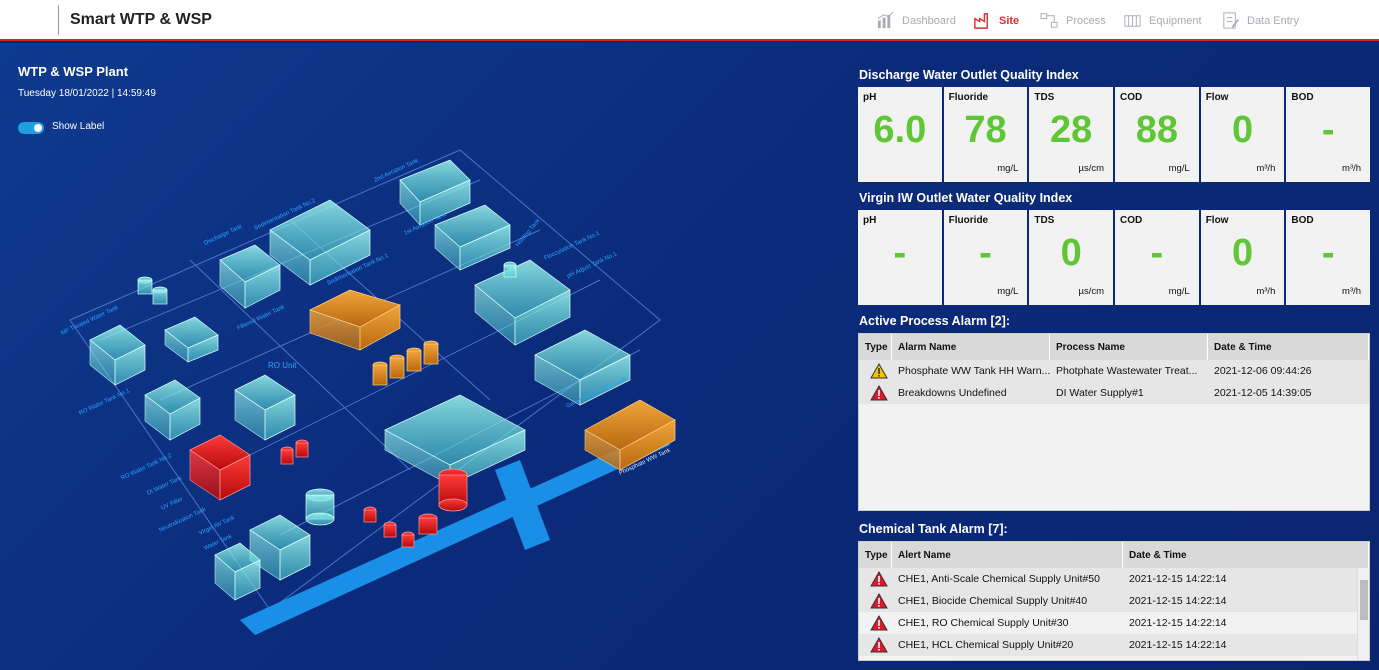 This screenshot has height=670, width=1379. Describe the element at coordinates (191, 339) in the screenshot. I see `tank-filtered-water` at that location.